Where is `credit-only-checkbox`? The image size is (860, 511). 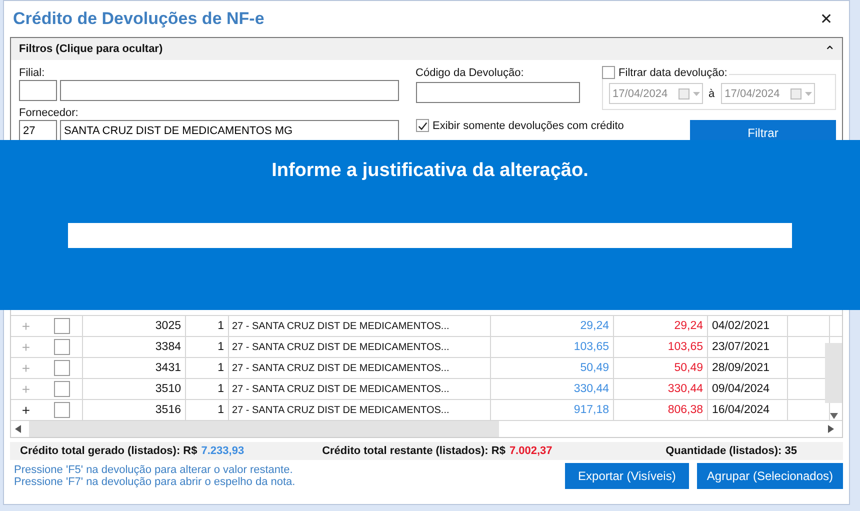 credit-only-checkbox is located at coordinates (422, 125).